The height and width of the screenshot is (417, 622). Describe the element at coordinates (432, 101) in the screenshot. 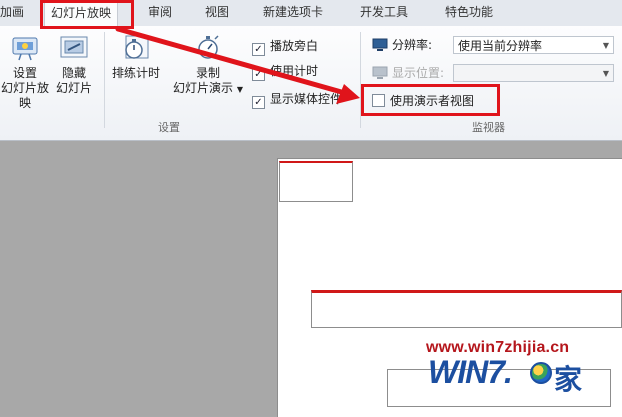

I see `use-presenter-view-label: 使用演示者视图` at that location.